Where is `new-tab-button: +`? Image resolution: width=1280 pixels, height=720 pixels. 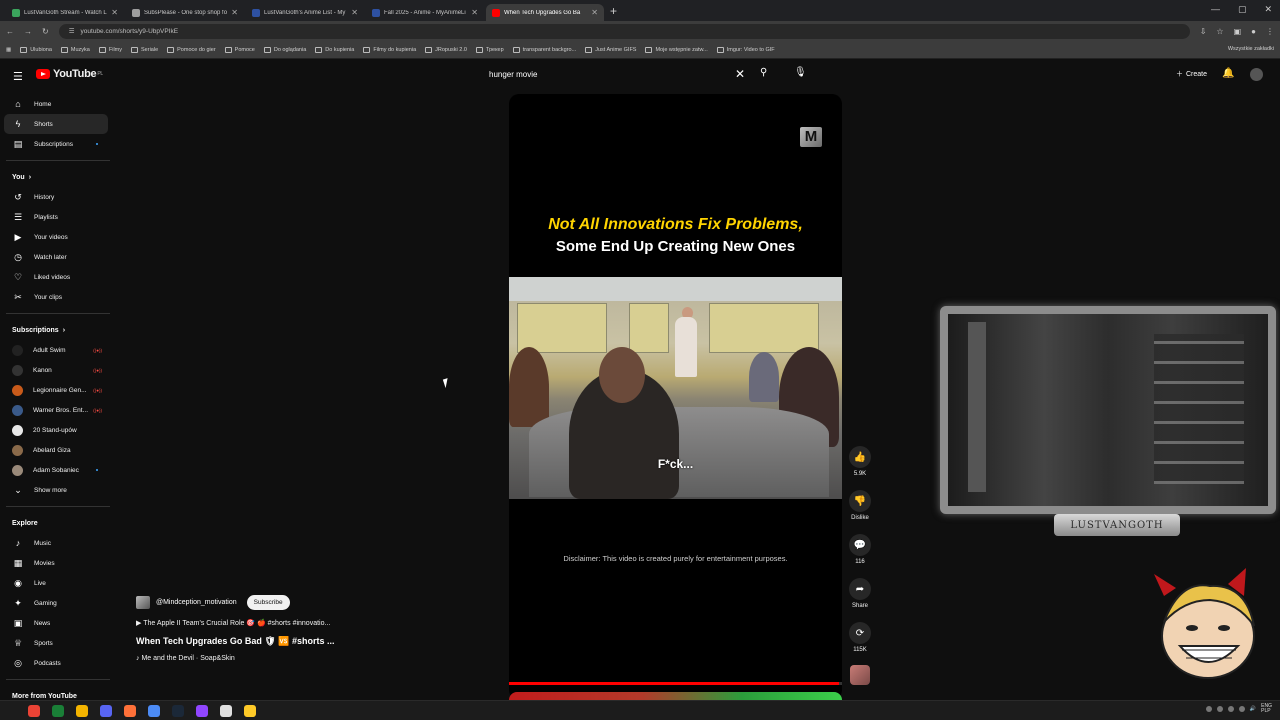 new-tab-button: + is located at coordinates (613, 11).